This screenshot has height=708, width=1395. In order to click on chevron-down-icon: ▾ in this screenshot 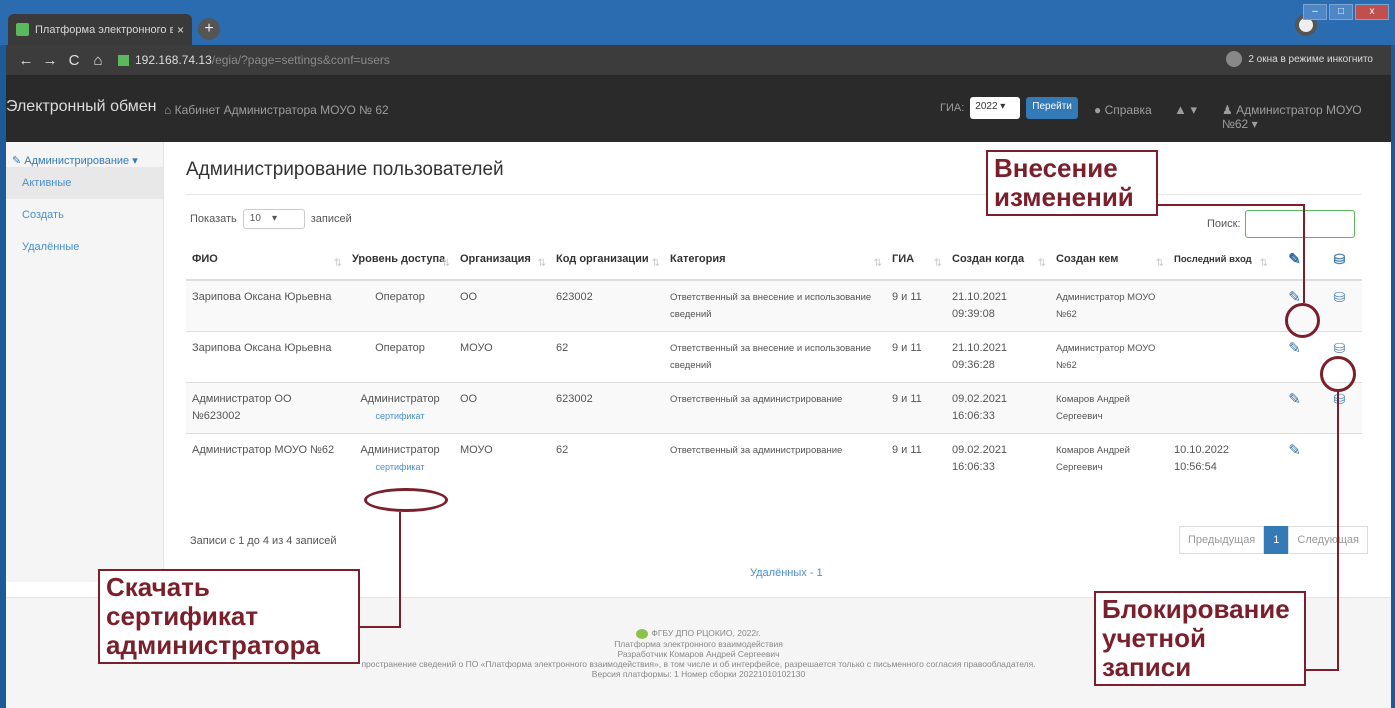, I will do `click(1003, 106)`.